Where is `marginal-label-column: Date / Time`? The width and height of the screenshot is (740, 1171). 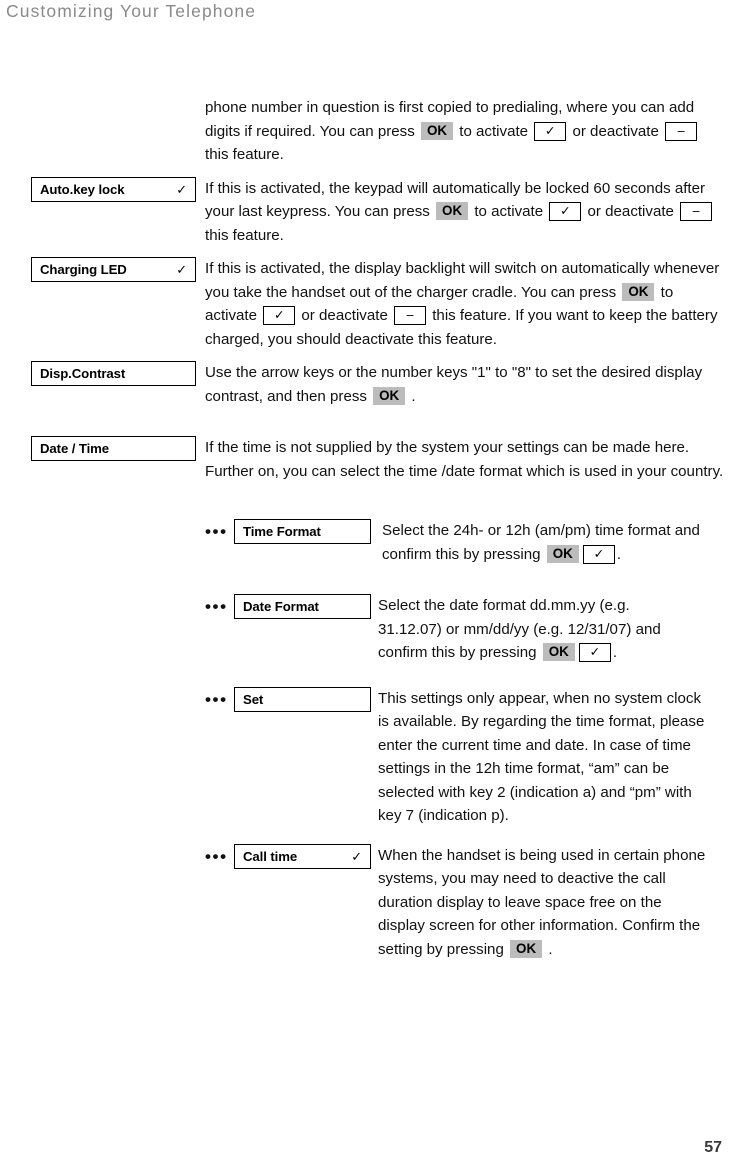
marginal-label-column: Date / Time is located at coordinates (113, 448).